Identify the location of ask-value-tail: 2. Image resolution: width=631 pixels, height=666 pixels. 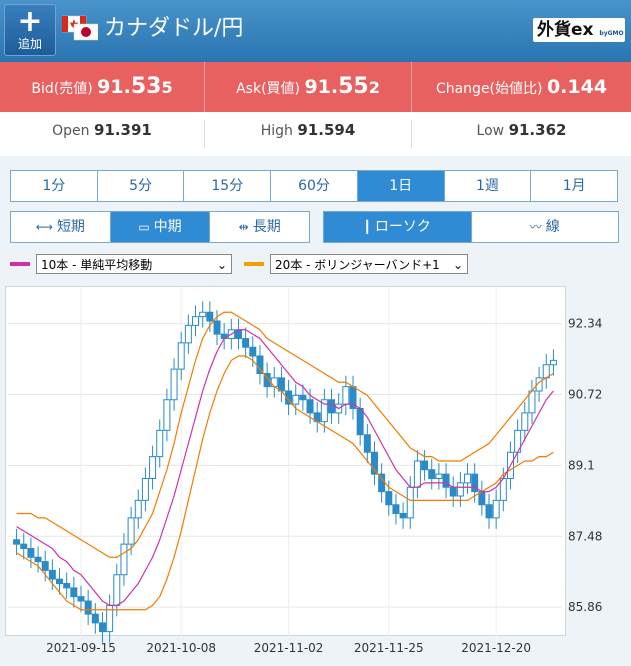
(374, 87).